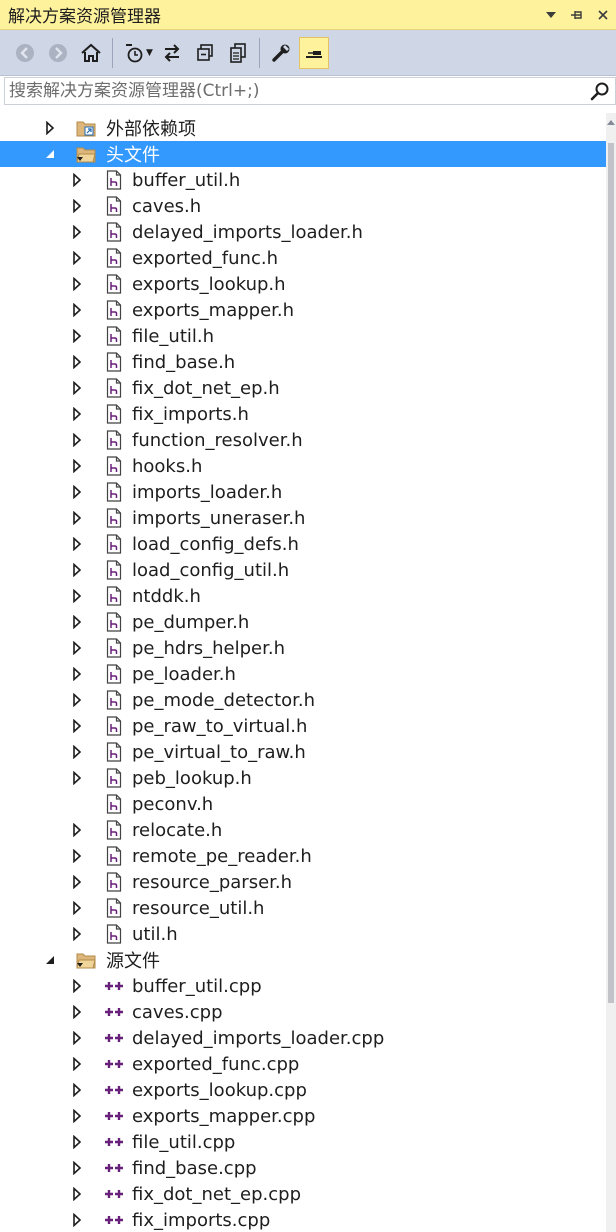 The height and width of the screenshot is (1232, 616). What do you see at coordinates (295, 91) in the screenshot?
I see `search-input` at bounding box center [295, 91].